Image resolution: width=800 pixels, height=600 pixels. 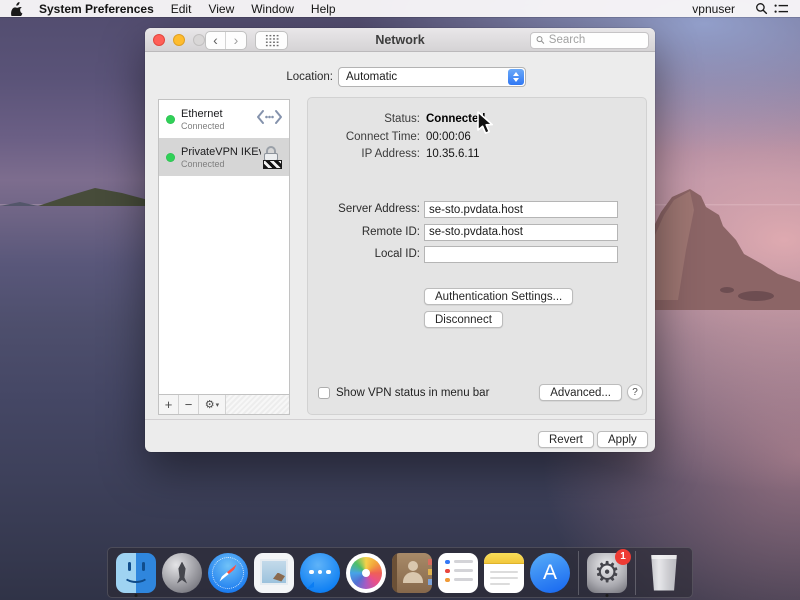 What do you see at coordinates (228, 573) in the screenshot?
I see `dock-safari-icon` at bounding box center [228, 573].